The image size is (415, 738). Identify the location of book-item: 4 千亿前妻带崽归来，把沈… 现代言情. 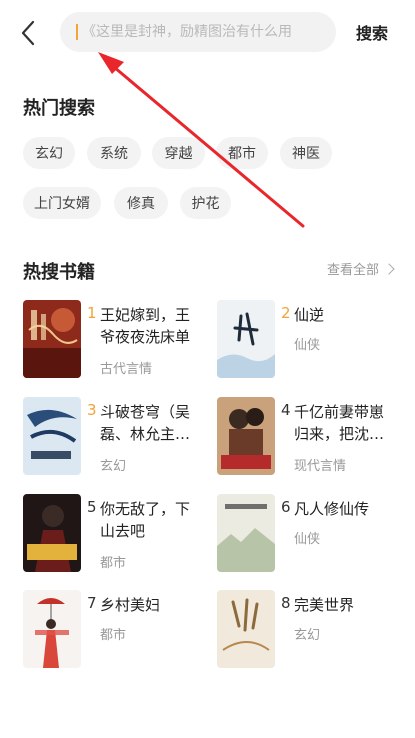
(307, 437).